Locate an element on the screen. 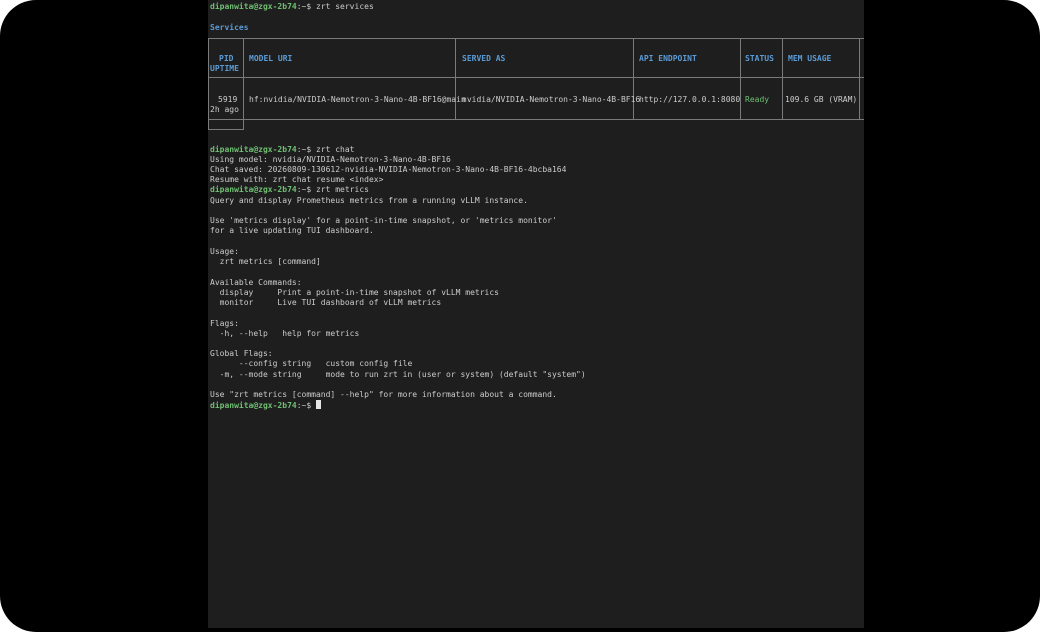  prompt-line-chat: dipanwita@zgx-2b74:~$ zrt chat is located at coordinates (282, 150).